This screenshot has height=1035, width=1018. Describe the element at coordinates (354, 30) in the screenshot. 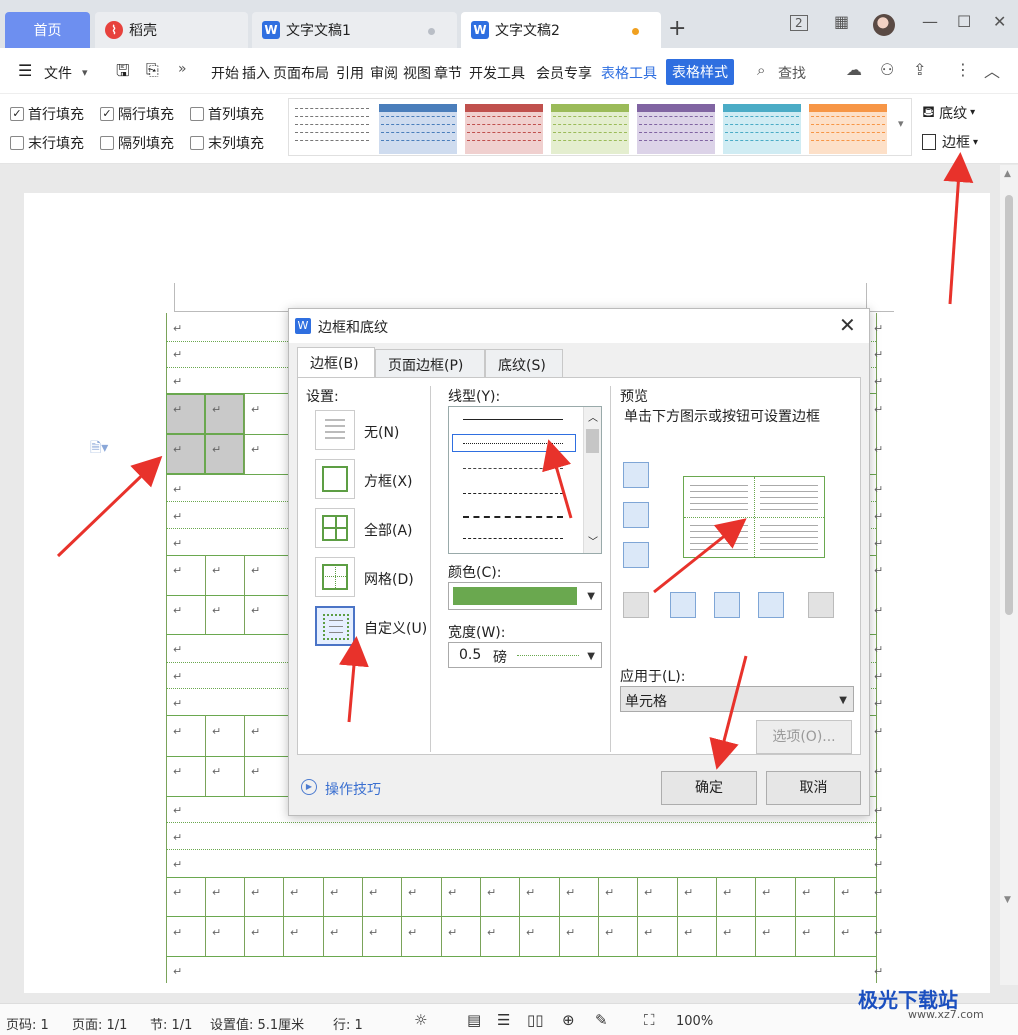

I see `tab-doc1: W 文字文稿1` at that location.